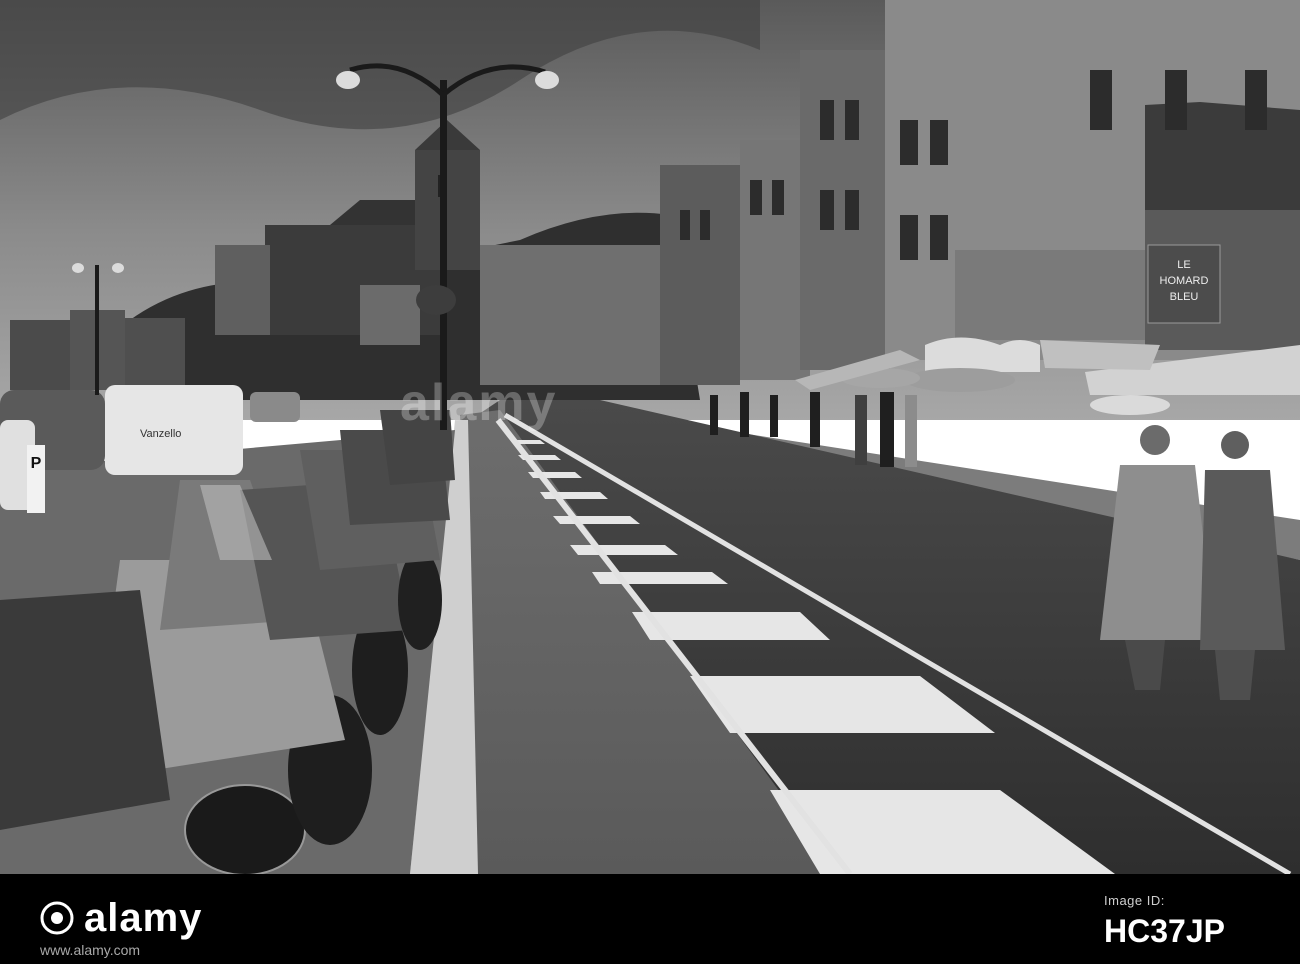  What do you see at coordinates (160, 434) in the screenshot?
I see `van-text: Vanzello` at bounding box center [160, 434].